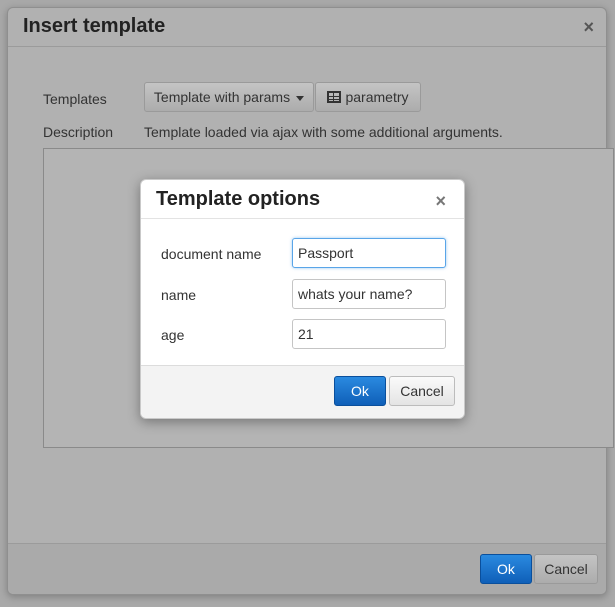 This screenshot has height=607, width=615. Describe the element at coordinates (173, 335) in the screenshot. I see `age-label: age` at that location.